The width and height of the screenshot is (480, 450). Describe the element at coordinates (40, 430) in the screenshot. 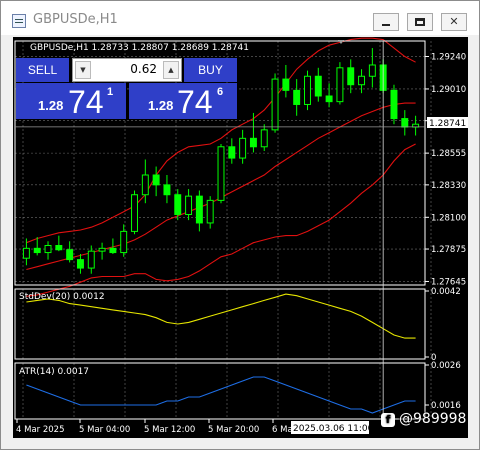

I see `time-axis-label: 4 Mar 2025` at that location.